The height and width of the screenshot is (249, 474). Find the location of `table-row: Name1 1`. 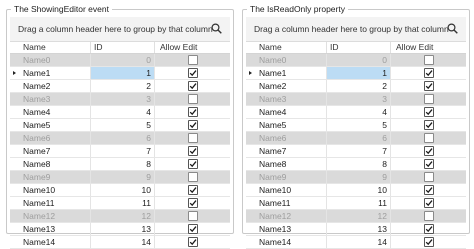

table-row: Name1 1 is located at coordinates (356, 73).